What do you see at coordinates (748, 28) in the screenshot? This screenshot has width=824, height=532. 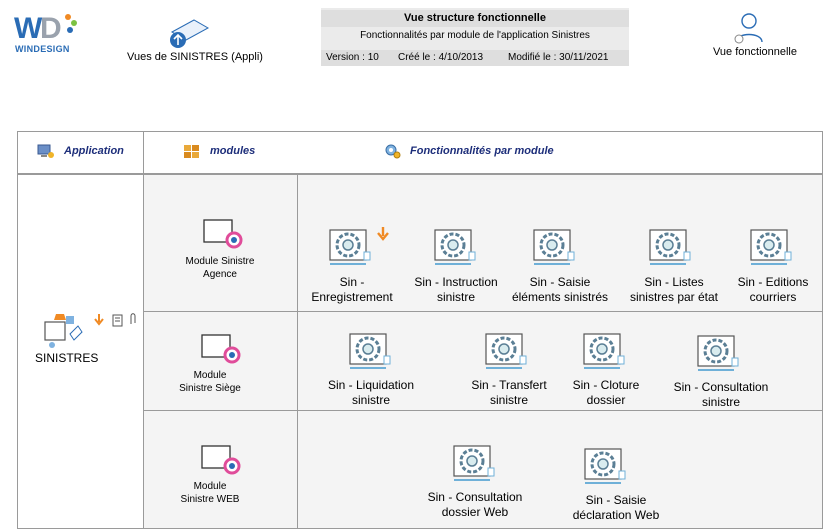 I see `user-icon` at bounding box center [748, 28].